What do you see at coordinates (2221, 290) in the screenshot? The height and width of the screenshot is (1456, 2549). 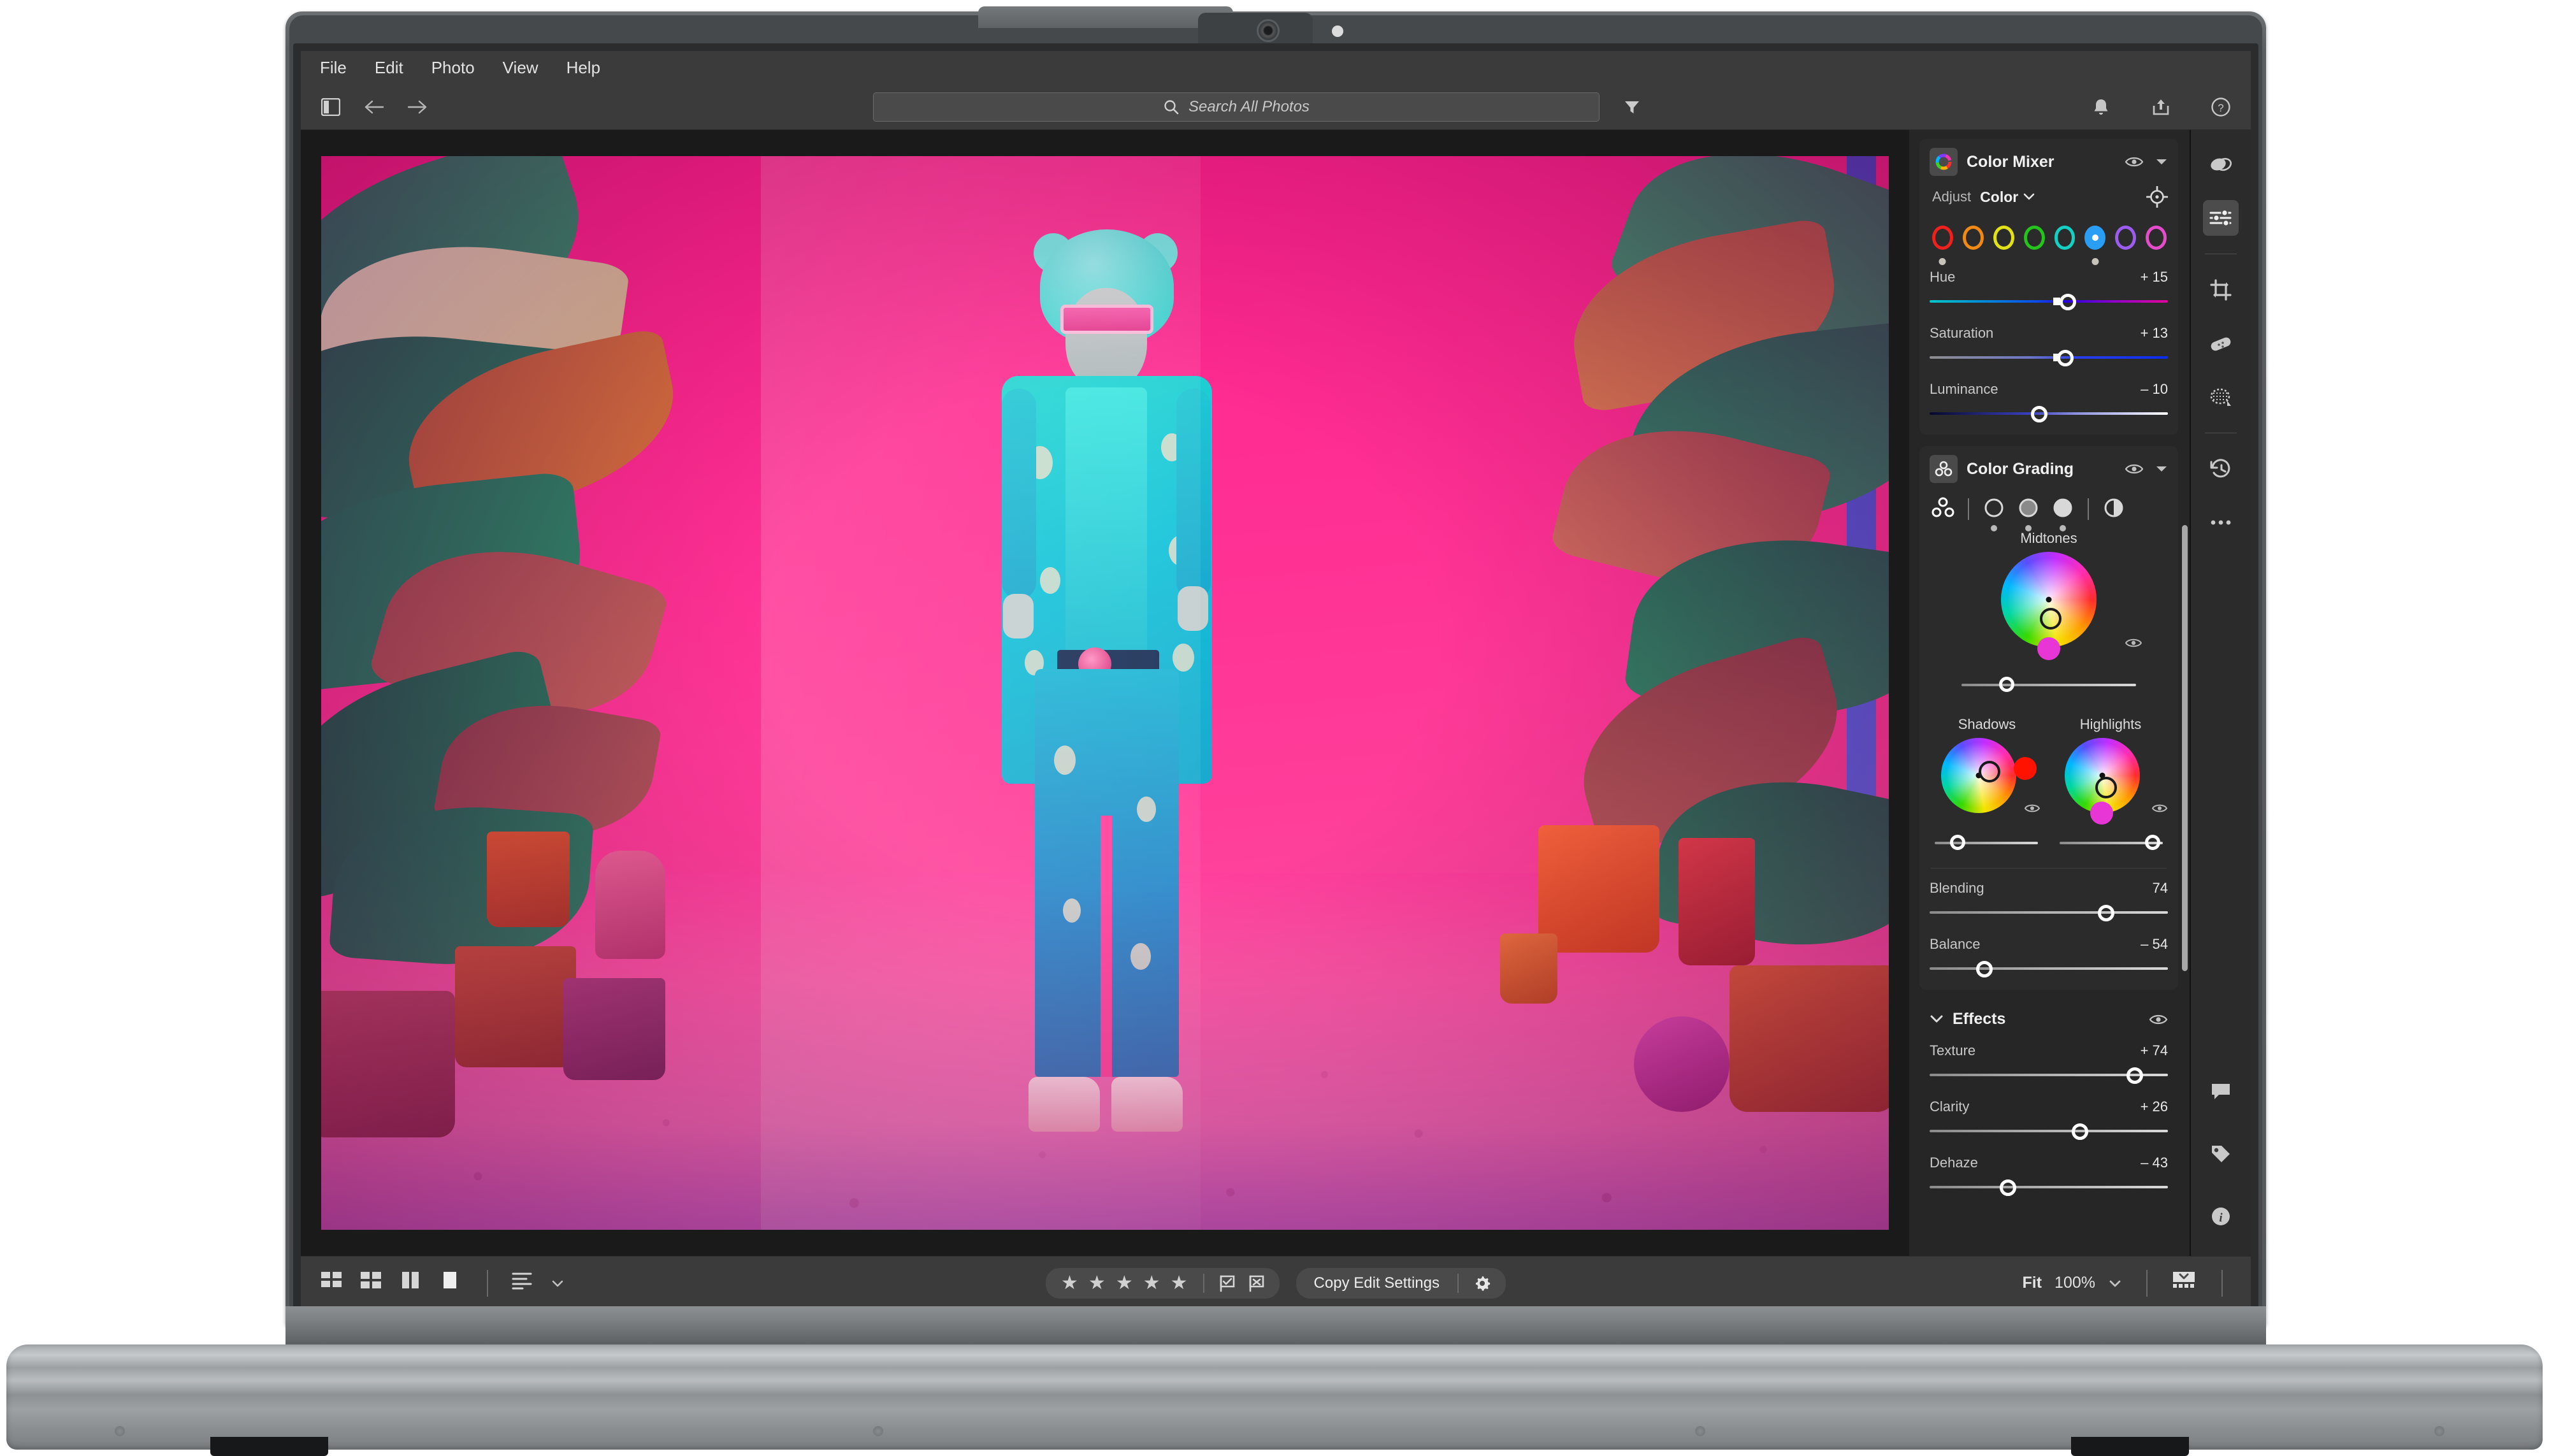 I see `crop-rotate-icon` at bounding box center [2221, 290].